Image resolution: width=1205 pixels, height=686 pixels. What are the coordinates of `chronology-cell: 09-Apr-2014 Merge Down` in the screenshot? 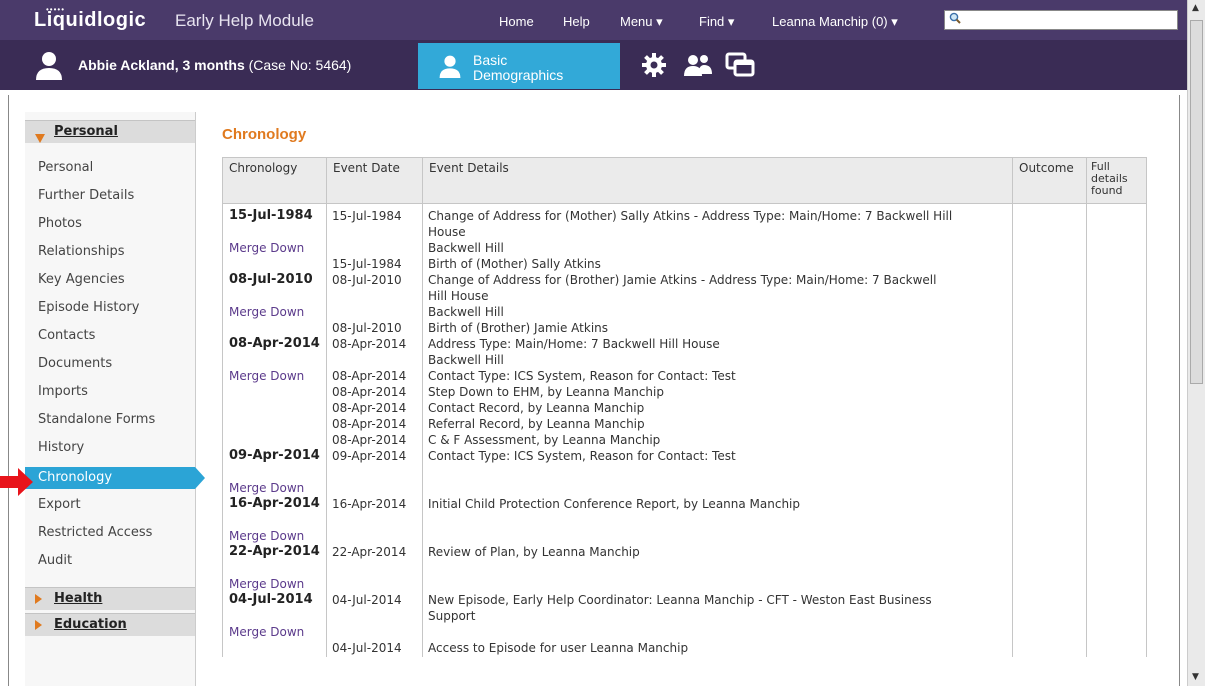 It's located at (274, 473).